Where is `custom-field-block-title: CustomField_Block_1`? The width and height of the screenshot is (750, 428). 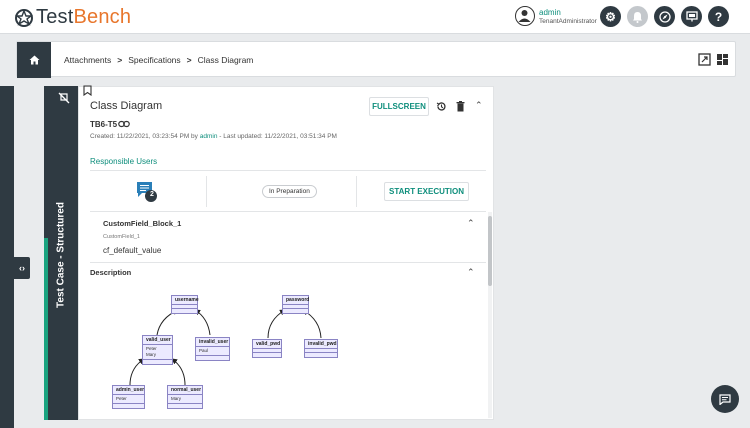 custom-field-block-title: CustomField_Block_1 is located at coordinates (142, 223).